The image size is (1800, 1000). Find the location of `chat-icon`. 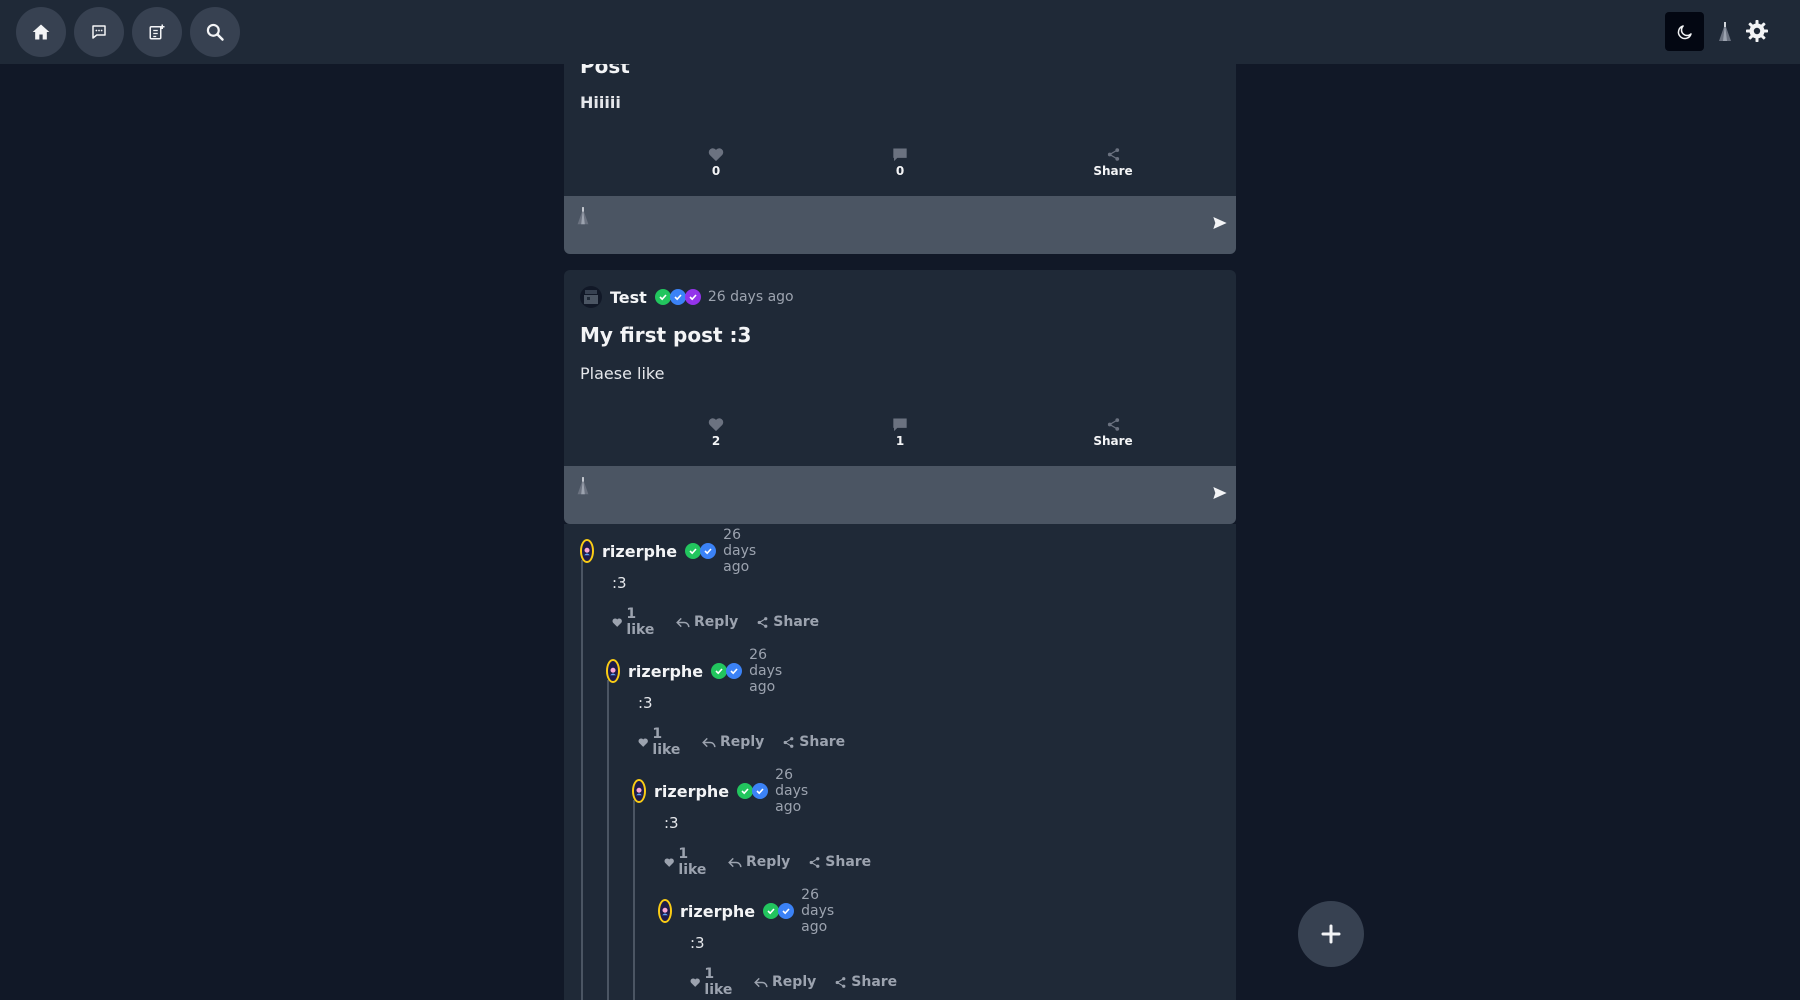

chat-icon is located at coordinates (99, 32).